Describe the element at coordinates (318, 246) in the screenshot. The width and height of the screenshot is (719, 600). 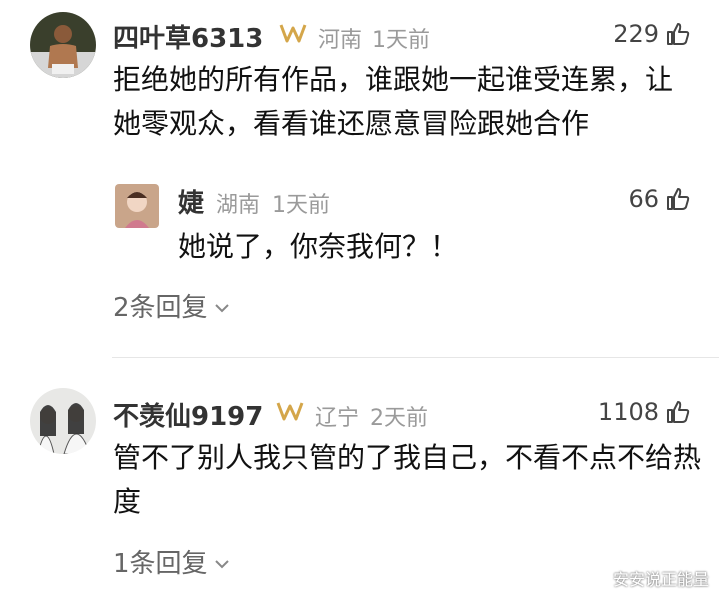
I see `reply-text: 她说了，你奈我何？！` at that location.